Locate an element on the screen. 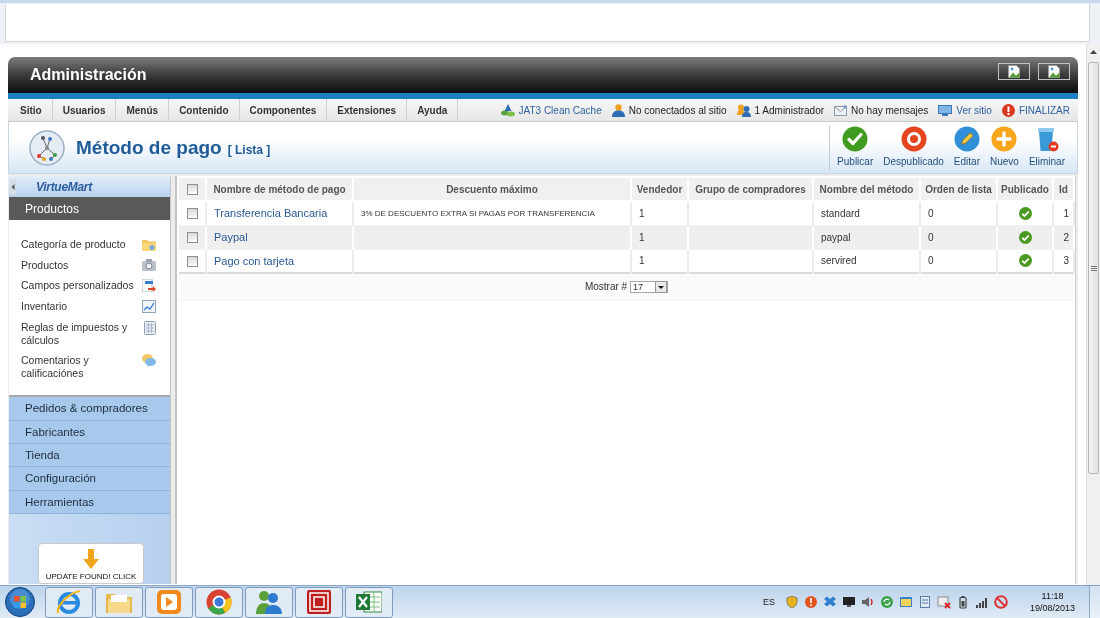 The image size is (1100, 618). scrollbar-thumb is located at coordinates (1093, 268).